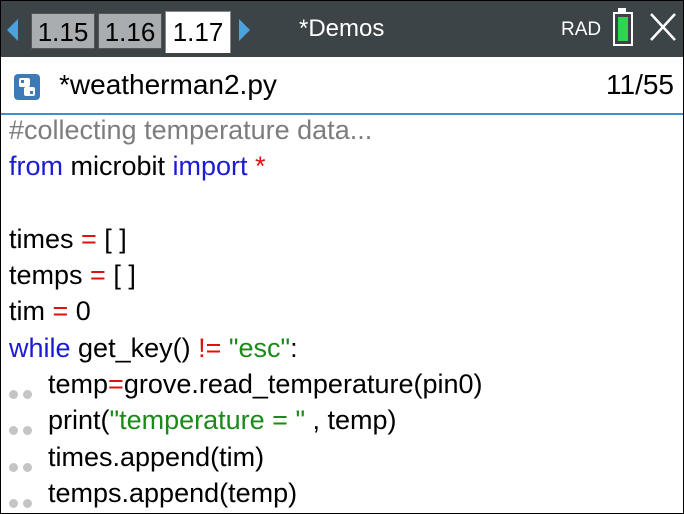  What do you see at coordinates (130, 31) in the screenshot?
I see `tab-1-16: 1.16` at bounding box center [130, 31].